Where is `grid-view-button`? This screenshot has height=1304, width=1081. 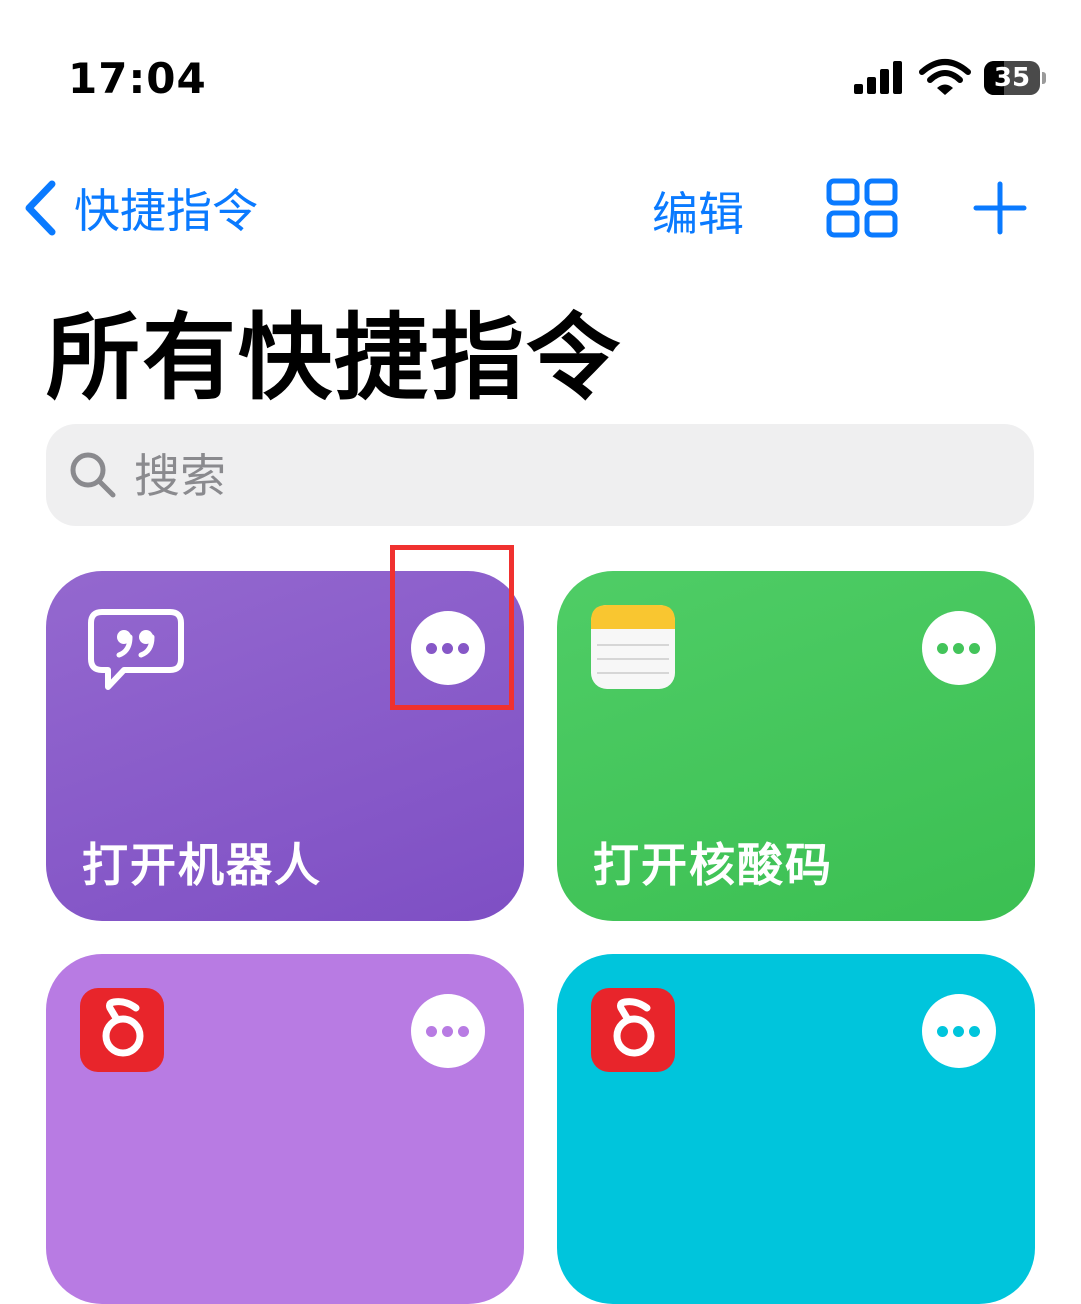
grid-view-button is located at coordinates (862, 208).